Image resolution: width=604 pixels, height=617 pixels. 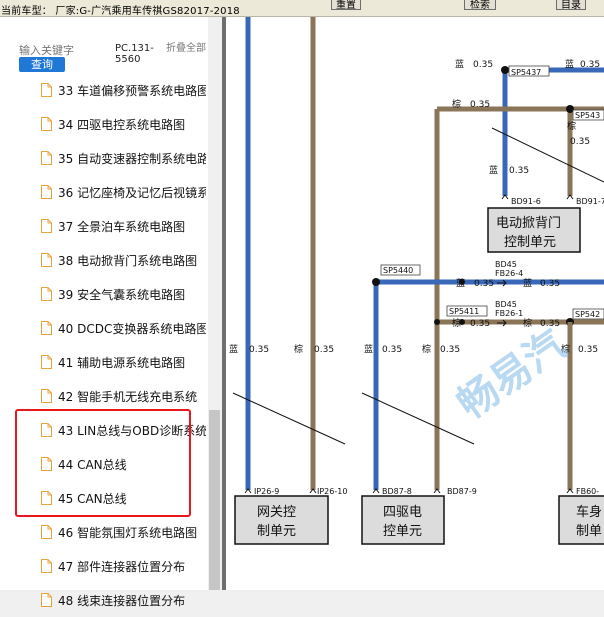 I want to click on module-label: 控制单元, so click(x=530, y=242).